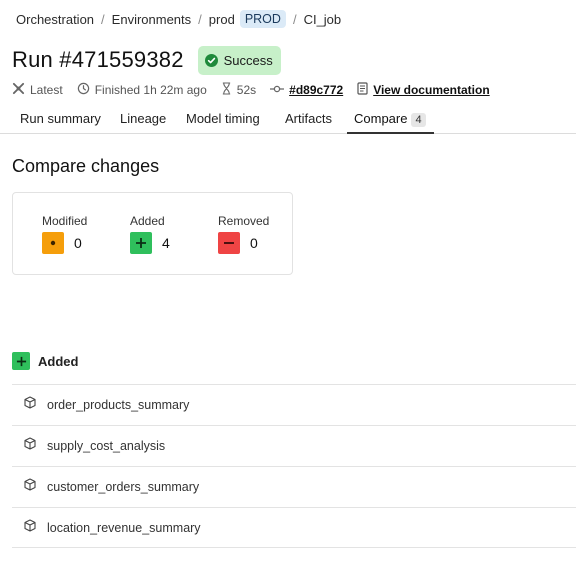  Describe the element at coordinates (248, 60) in the screenshot. I see `status-label: Success` at that location.